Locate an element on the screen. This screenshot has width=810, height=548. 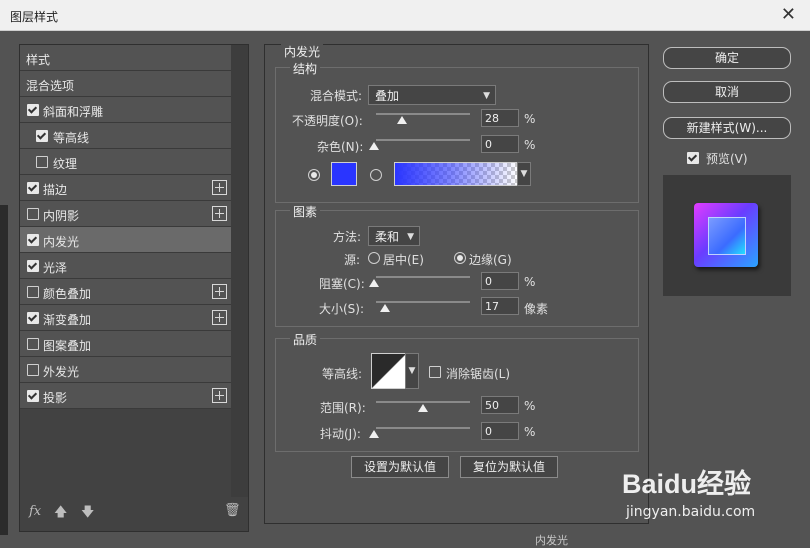
noise-slider-track is located at coordinates (423, 140).